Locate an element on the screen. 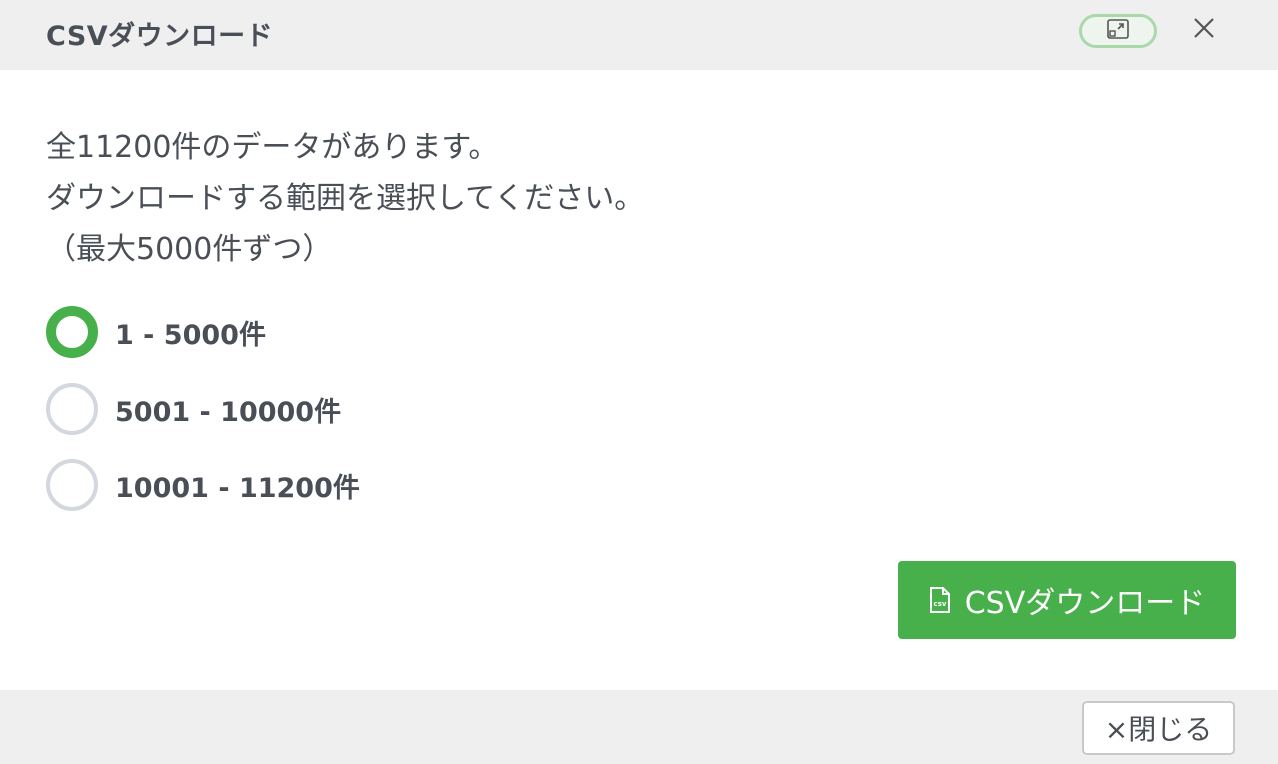  close-button: ×閉じる is located at coordinates (1158, 728).